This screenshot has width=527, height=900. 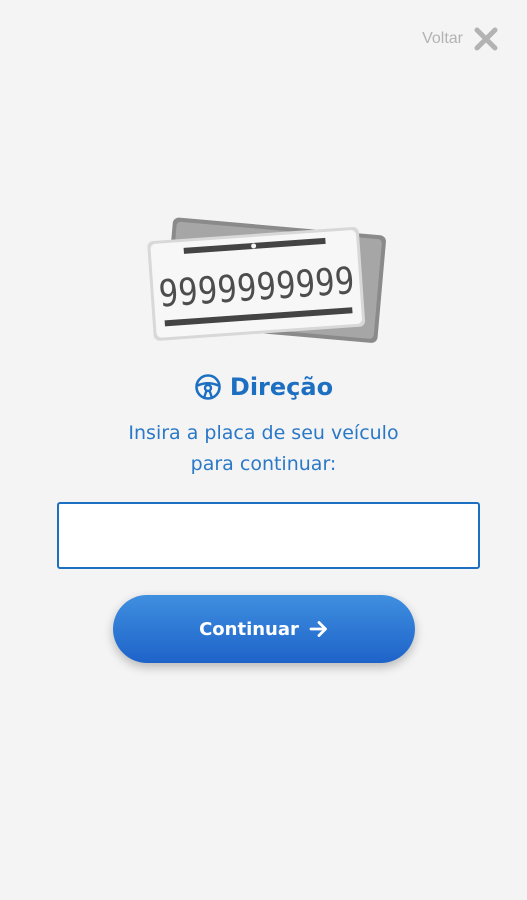 I want to click on continue-label: Continuar, so click(x=249, y=629).